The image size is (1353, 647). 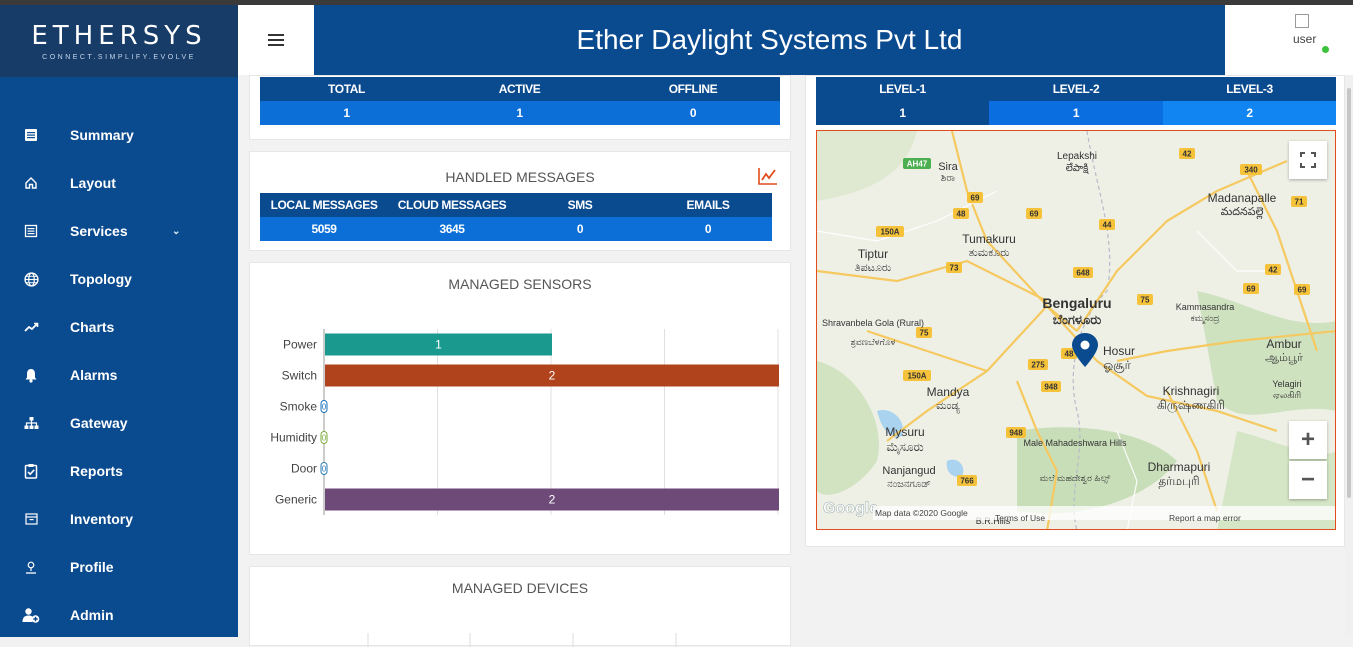 I want to click on sidebar-item-admin: Admin, so click(x=119, y=615).